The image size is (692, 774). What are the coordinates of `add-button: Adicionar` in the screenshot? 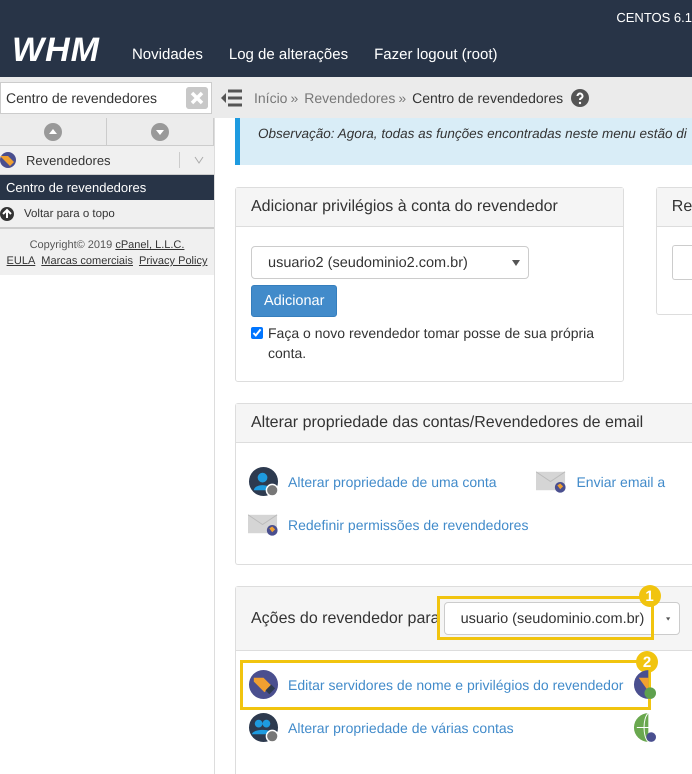 It's located at (294, 301).